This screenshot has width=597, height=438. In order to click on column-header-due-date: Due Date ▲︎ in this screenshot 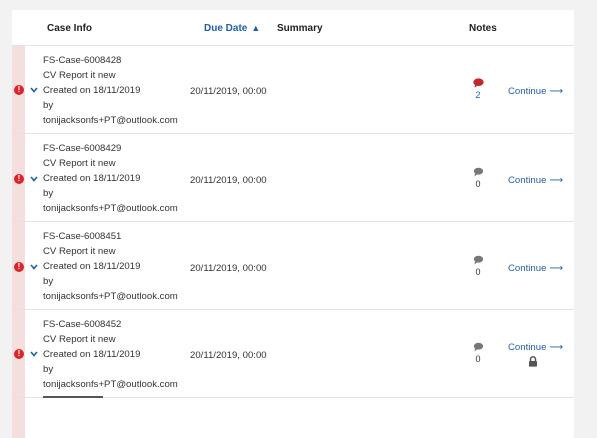, I will do `click(232, 28)`.